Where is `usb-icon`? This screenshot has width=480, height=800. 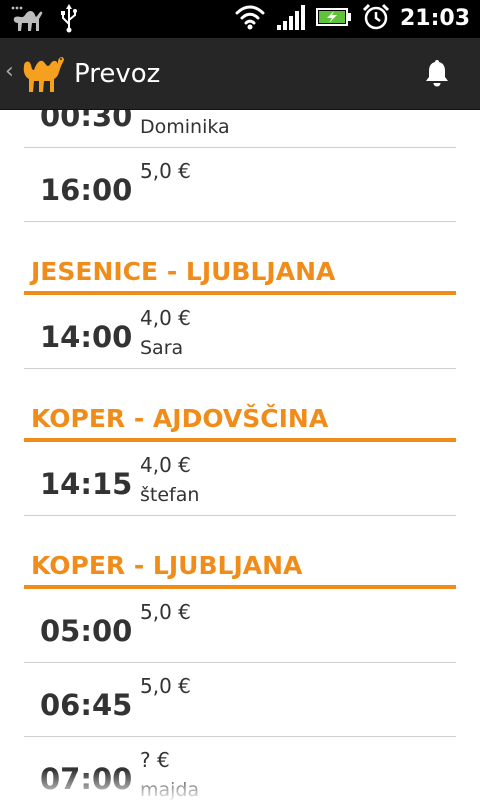
usb-icon is located at coordinates (69, 21).